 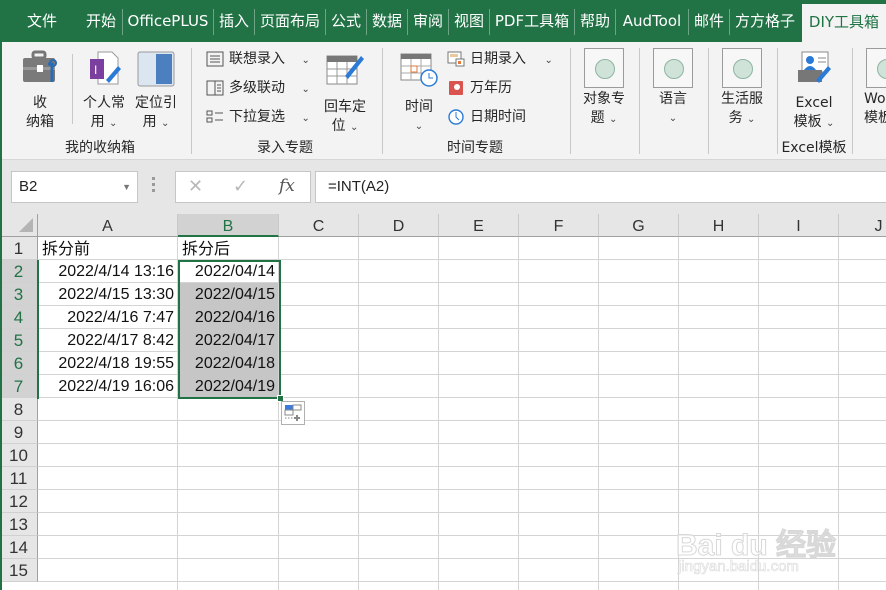 What do you see at coordinates (600, 187) in the screenshot?
I see `formula-input: =INT(A2)` at bounding box center [600, 187].